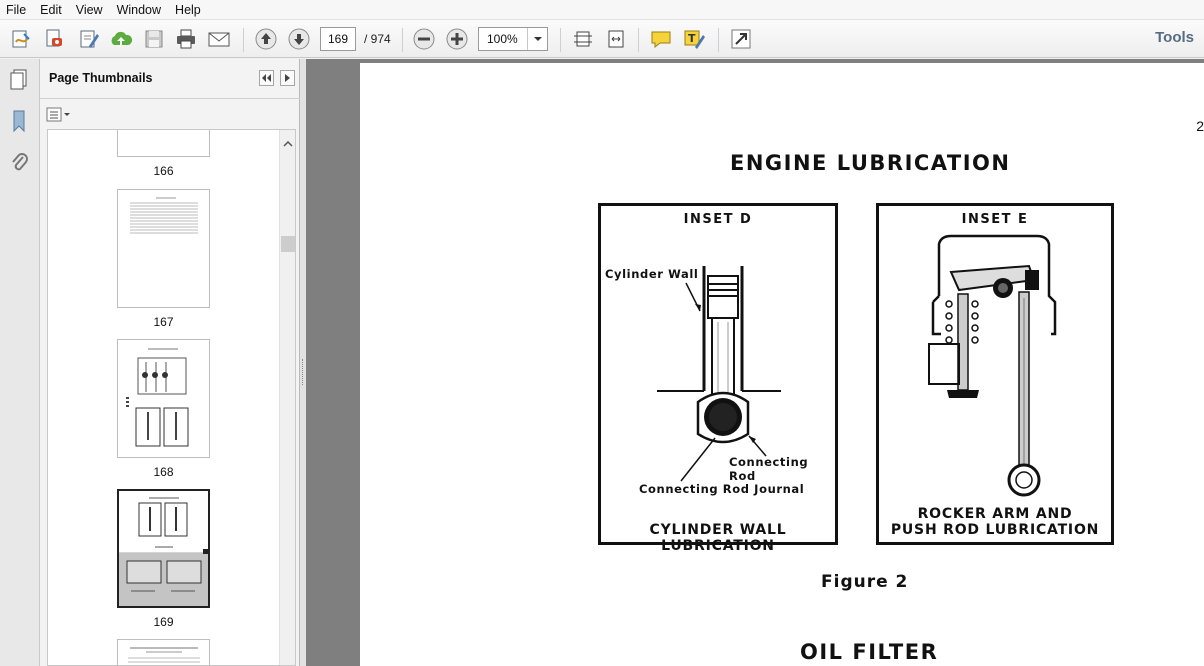  I want to click on label-connecting-rod: Connecting Rod, so click(769, 469).